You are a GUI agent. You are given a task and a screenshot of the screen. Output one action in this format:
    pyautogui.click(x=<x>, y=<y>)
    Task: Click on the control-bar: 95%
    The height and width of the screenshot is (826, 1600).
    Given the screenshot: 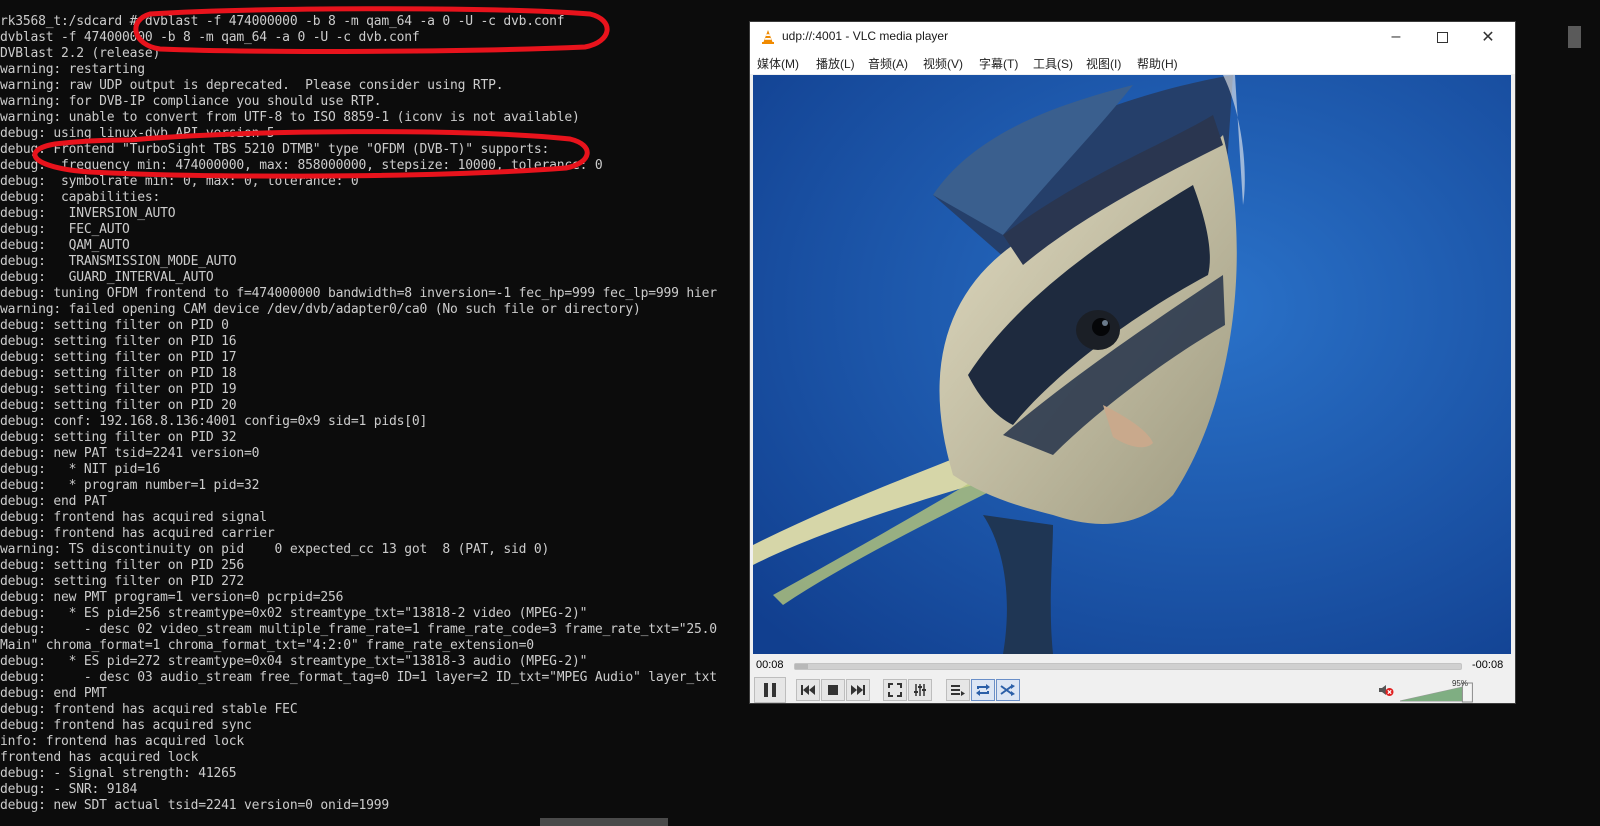 What is the action you would take?
    pyautogui.click(x=1132, y=691)
    